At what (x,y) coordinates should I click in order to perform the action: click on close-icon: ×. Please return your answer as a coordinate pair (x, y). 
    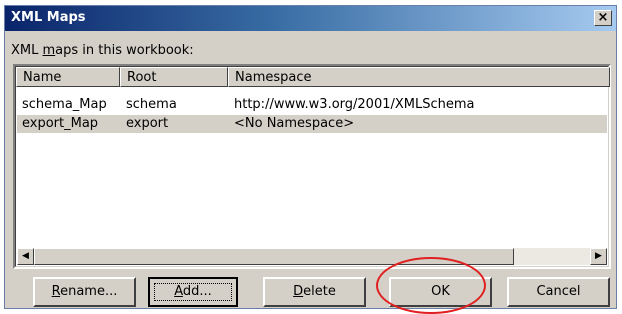
    Looking at the image, I should click on (603, 17).